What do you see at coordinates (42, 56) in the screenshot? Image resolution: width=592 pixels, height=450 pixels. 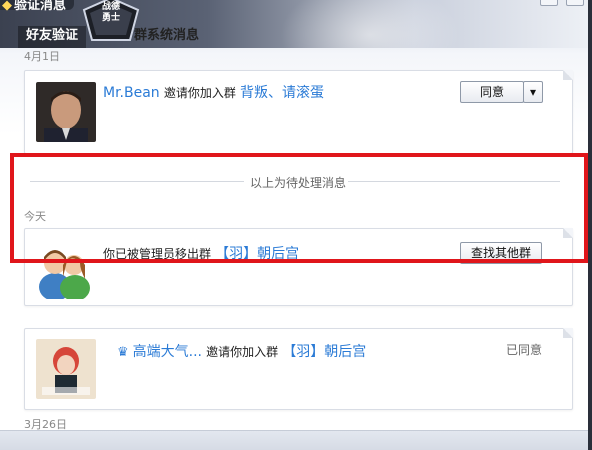 I see `date-label: 4月1日` at bounding box center [42, 56].